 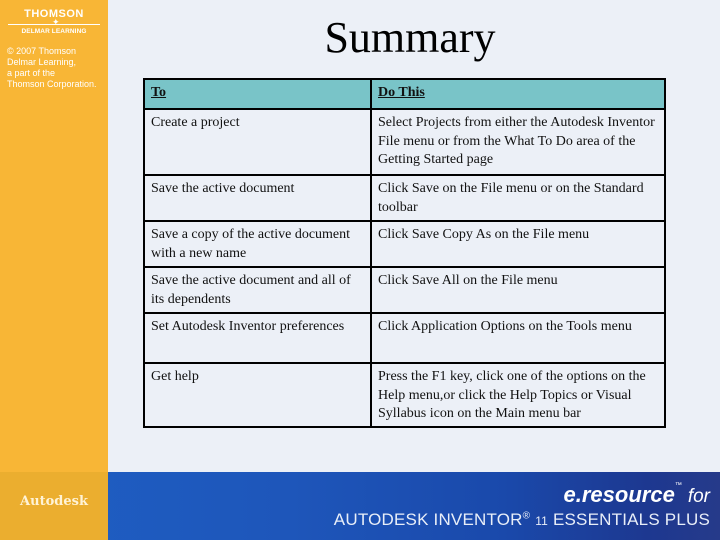 I want to click on product-version: 11, so click(x=542, y=521).